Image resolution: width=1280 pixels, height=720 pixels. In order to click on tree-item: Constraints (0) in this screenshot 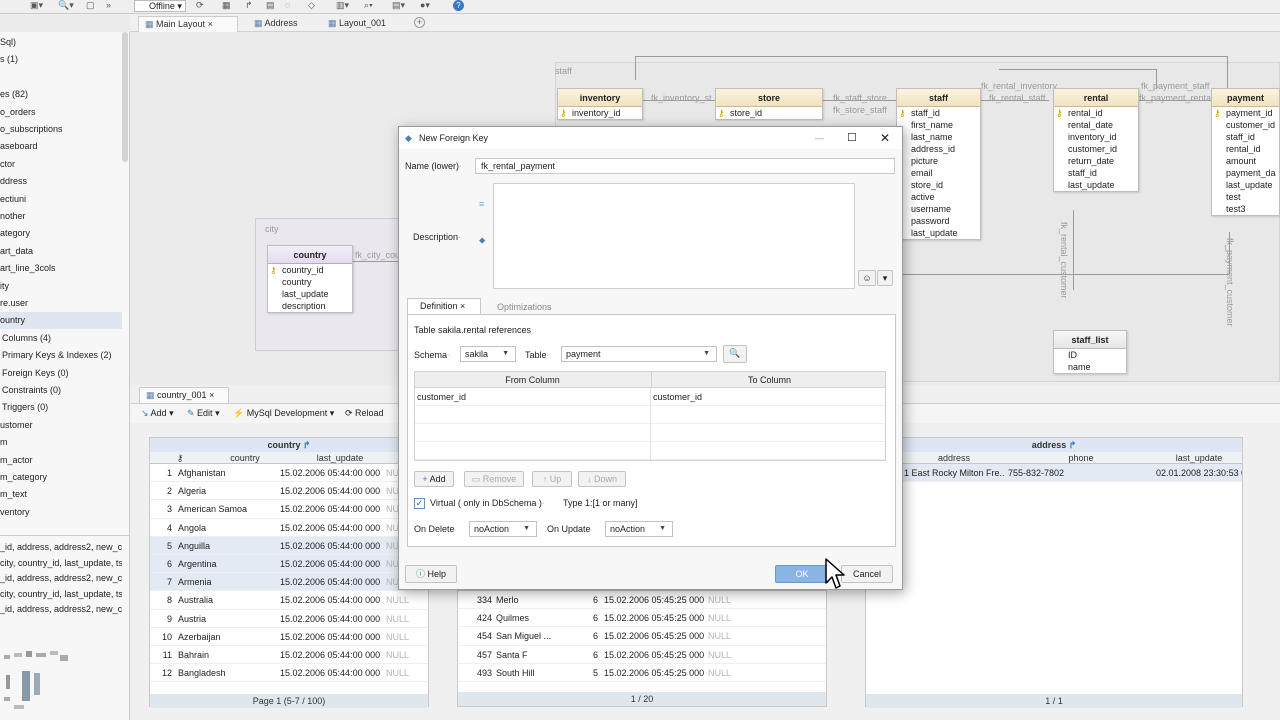, I will do `click(61, 390)`.